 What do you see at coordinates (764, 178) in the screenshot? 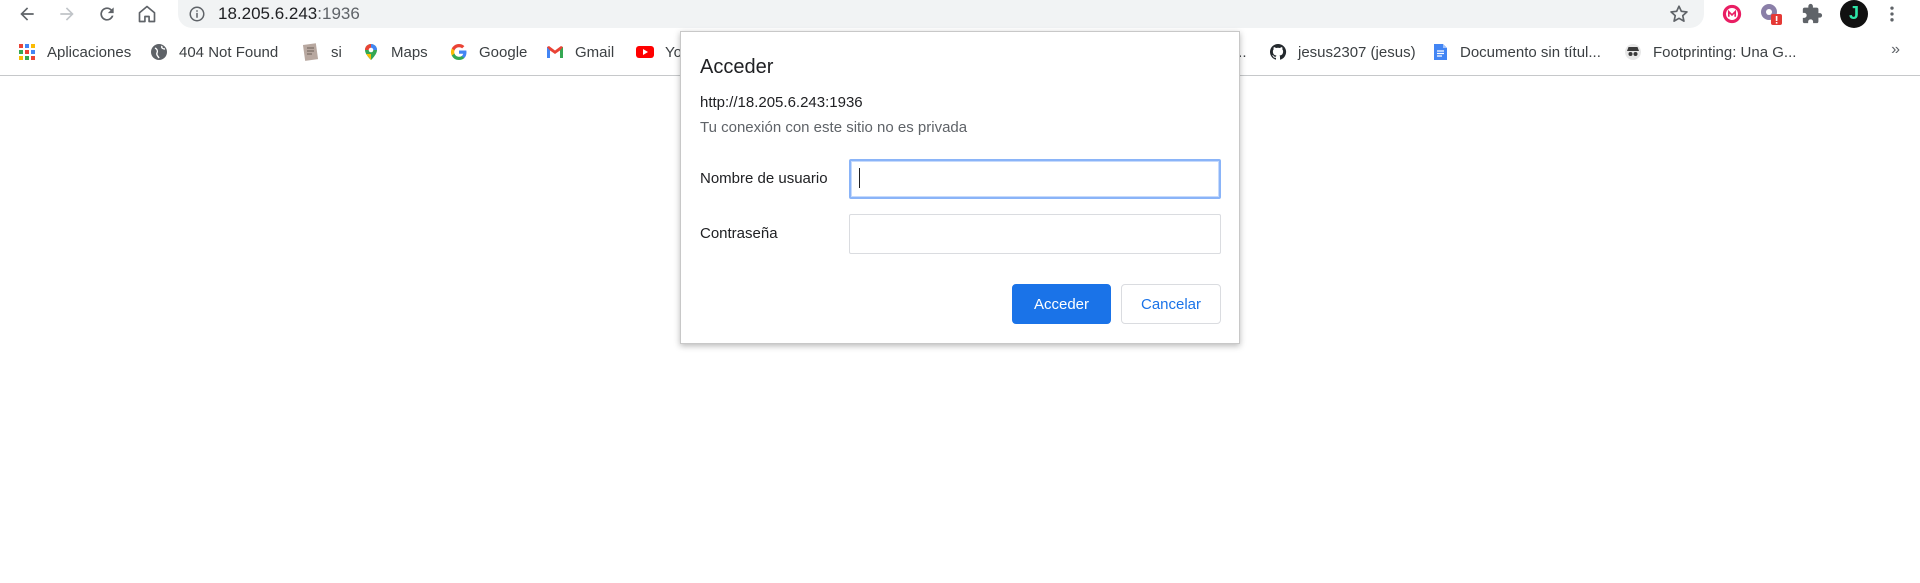
I see `username-label: Nombre de usuario` at bounding box center [764, 178].